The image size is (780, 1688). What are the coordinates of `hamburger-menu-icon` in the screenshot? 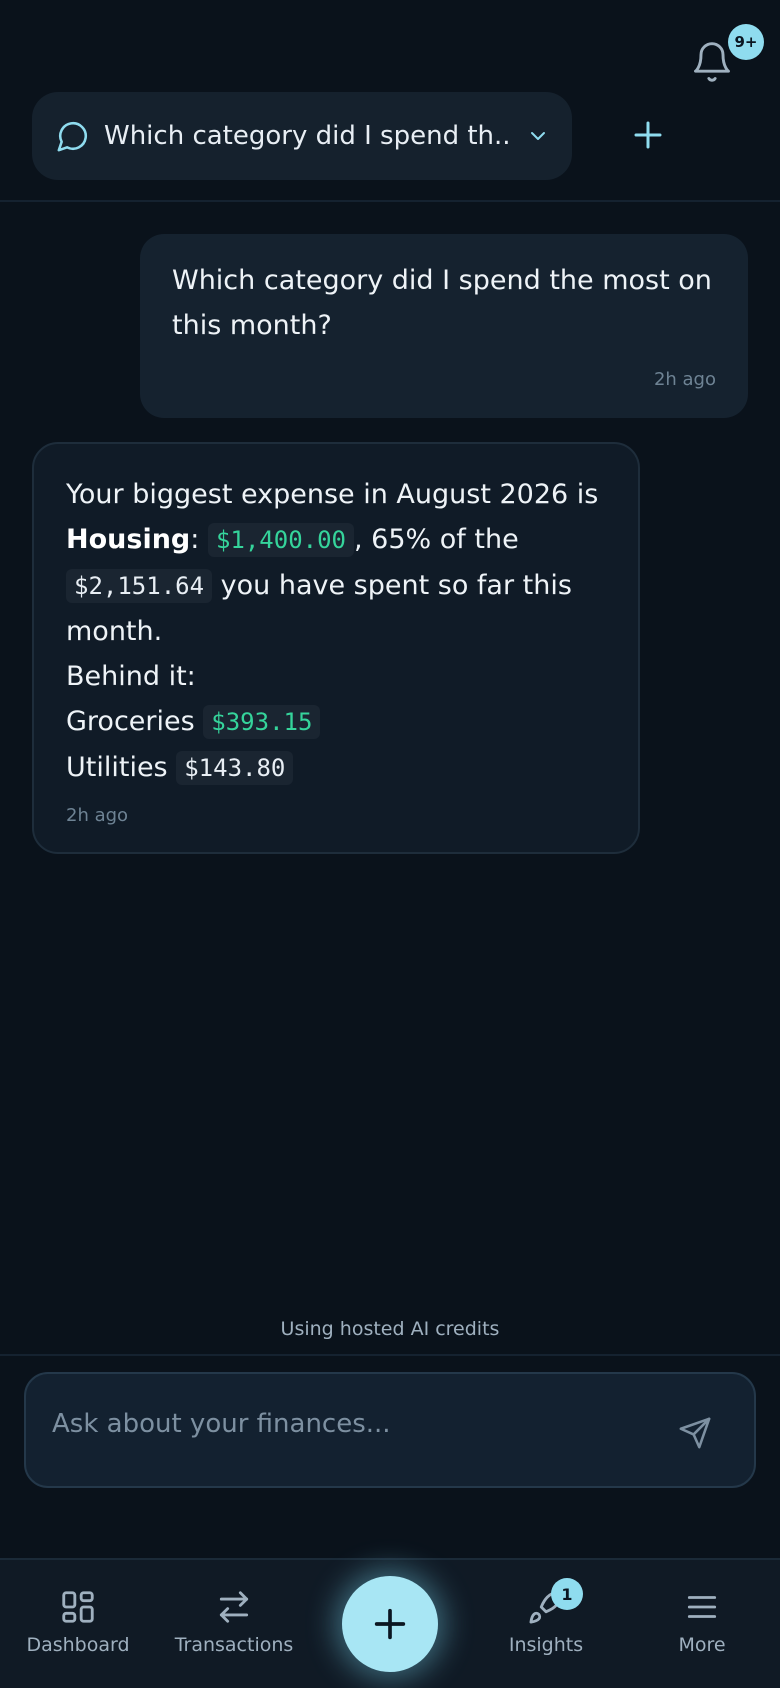 It's located at (702, 1607).